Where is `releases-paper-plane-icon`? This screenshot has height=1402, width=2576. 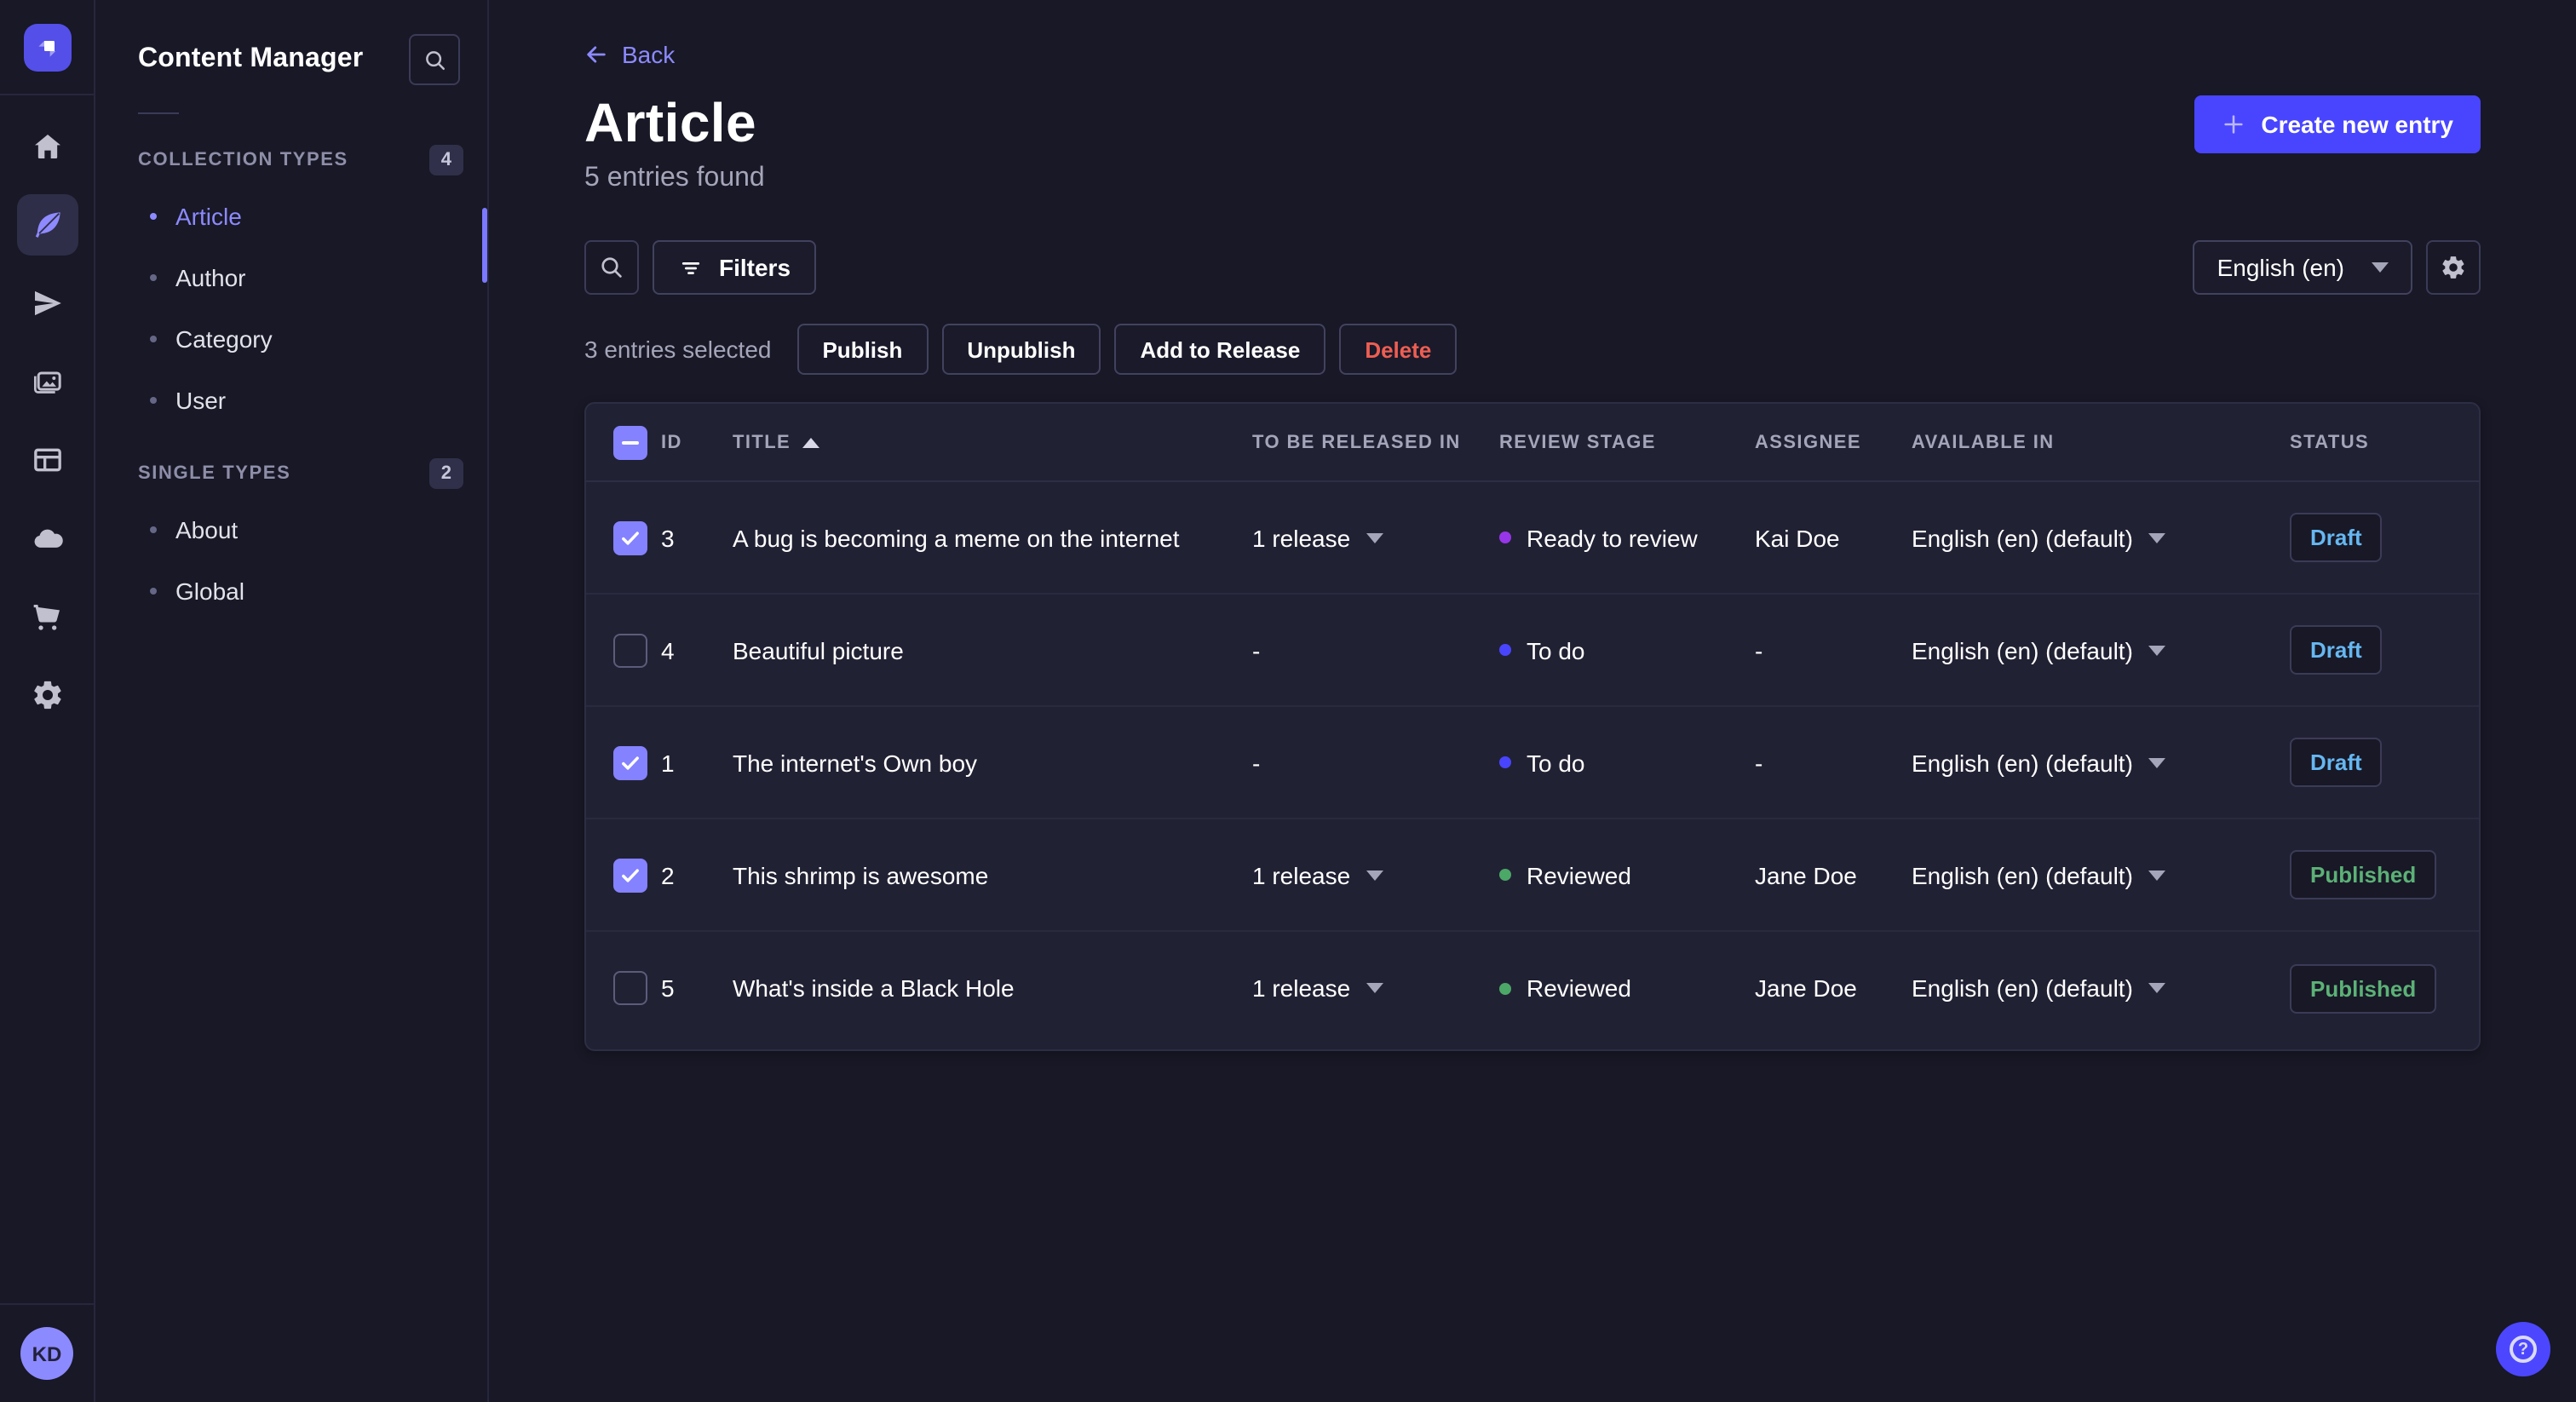 releases-paper-plane-icon is located at coordinates (47, 303).